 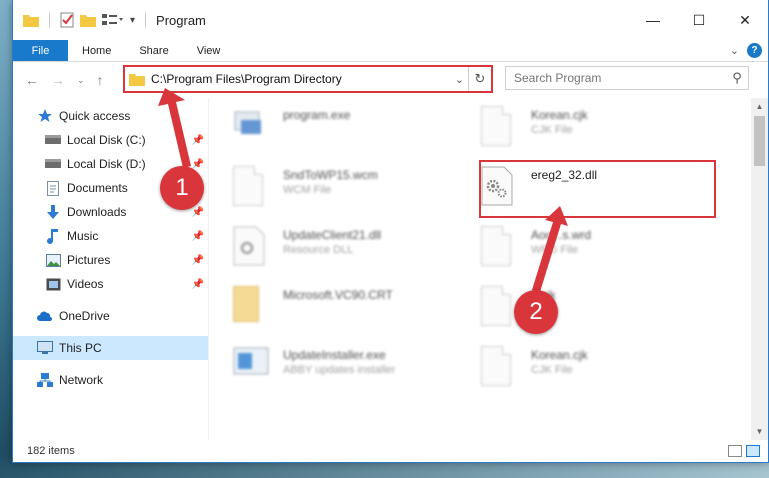 I want to click on view-toggle, so click(x=744, y=451).